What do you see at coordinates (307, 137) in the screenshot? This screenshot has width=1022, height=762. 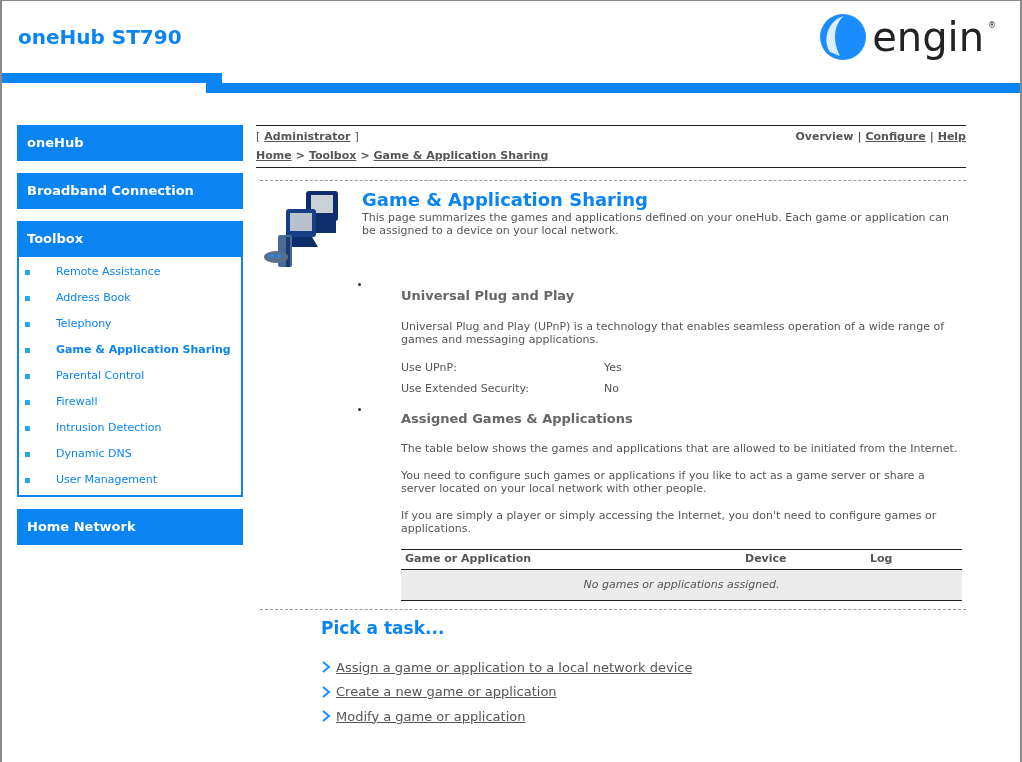 I see `user-link: Administrator` at bounding box center [307, 137].